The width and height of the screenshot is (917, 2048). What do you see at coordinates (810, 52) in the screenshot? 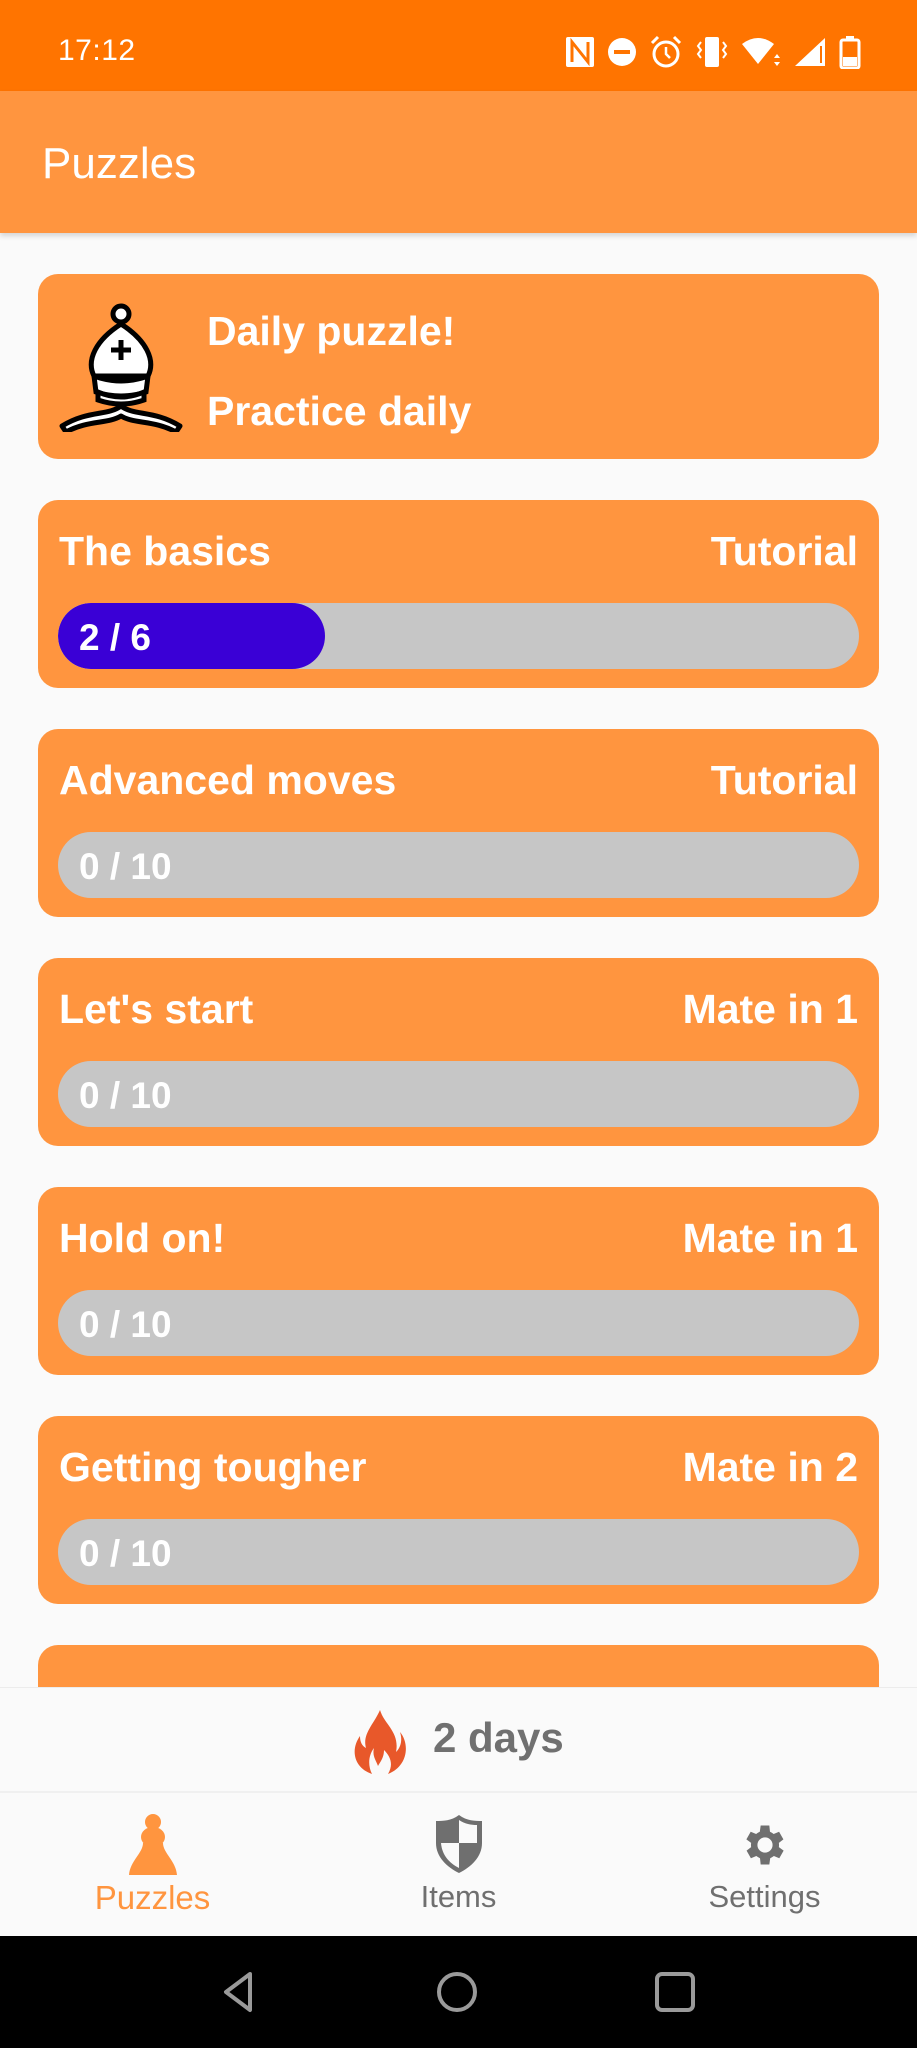
I see `cell-signal-icon` at bounding box center [810, 52].